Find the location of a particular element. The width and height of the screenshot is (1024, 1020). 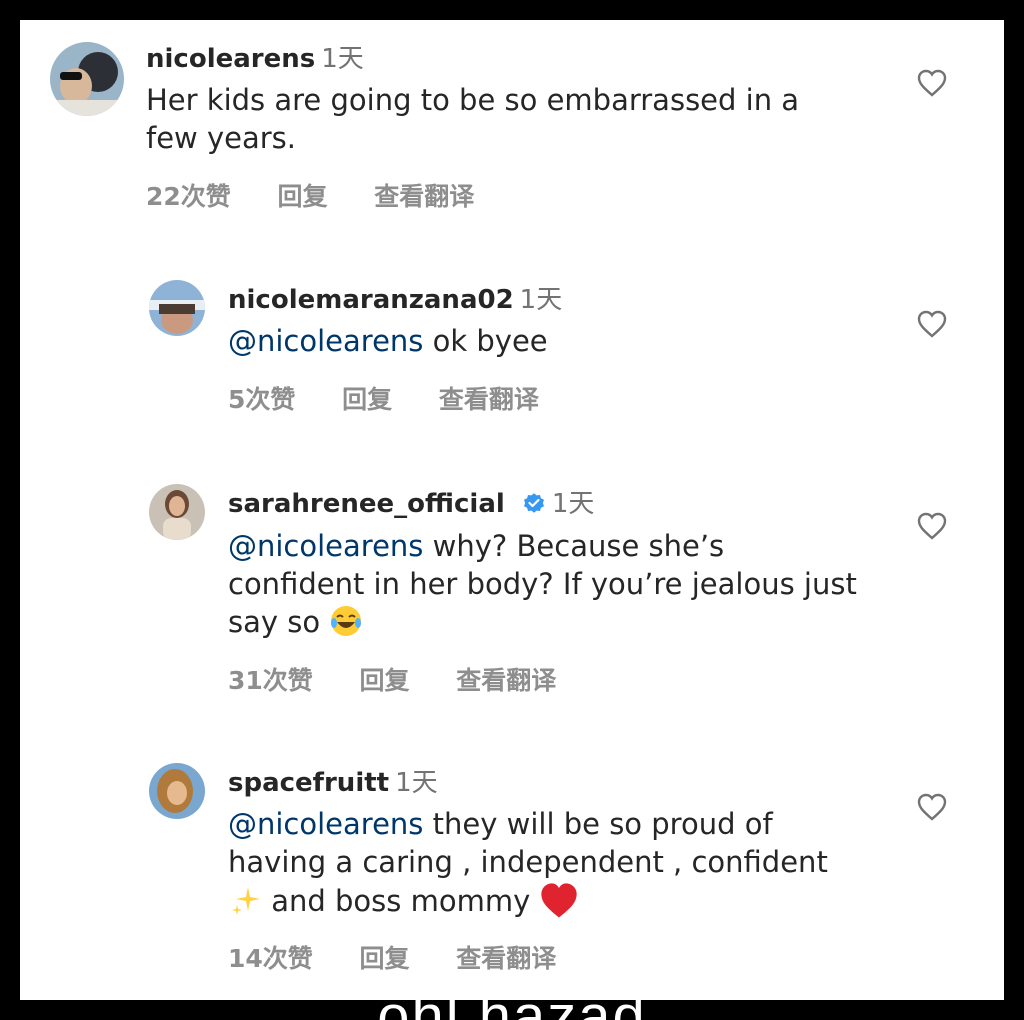

likes-count: 5次赞 is located at coordinates (261, 399).